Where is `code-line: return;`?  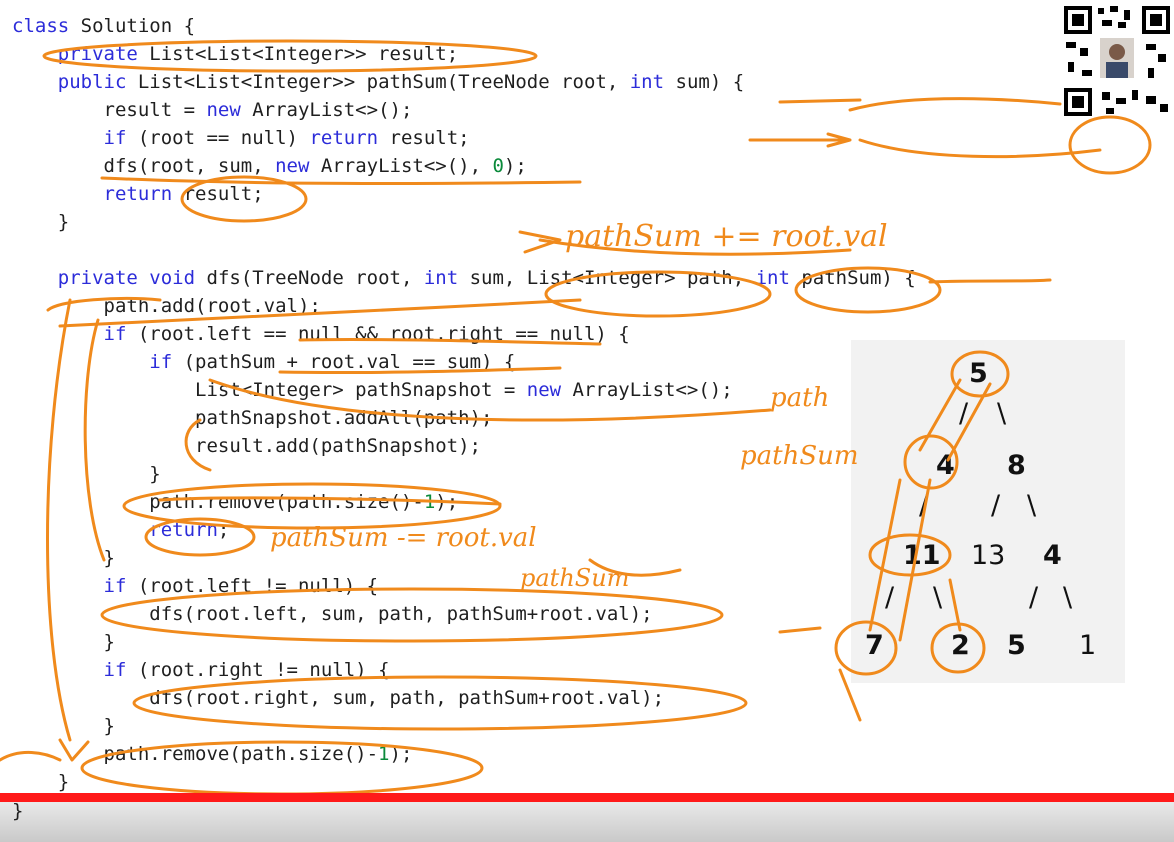
code-line: return; is located at coordinates (189, 530).